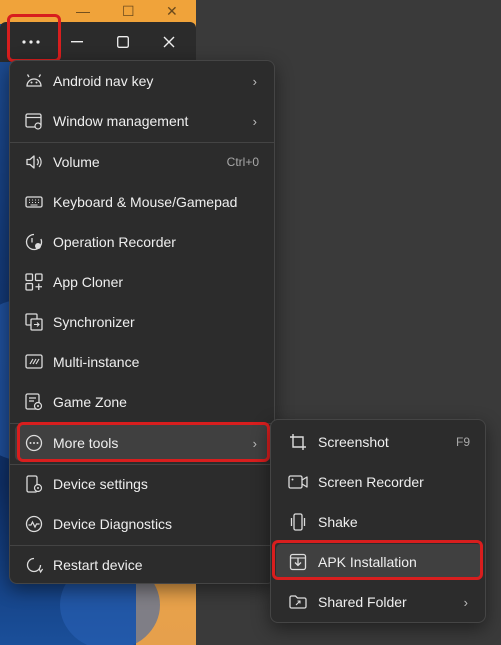  Describe the element at coordinates (143, 402) in the screenshot. I see `menu-item-game-zone: Game Zone` at that location.